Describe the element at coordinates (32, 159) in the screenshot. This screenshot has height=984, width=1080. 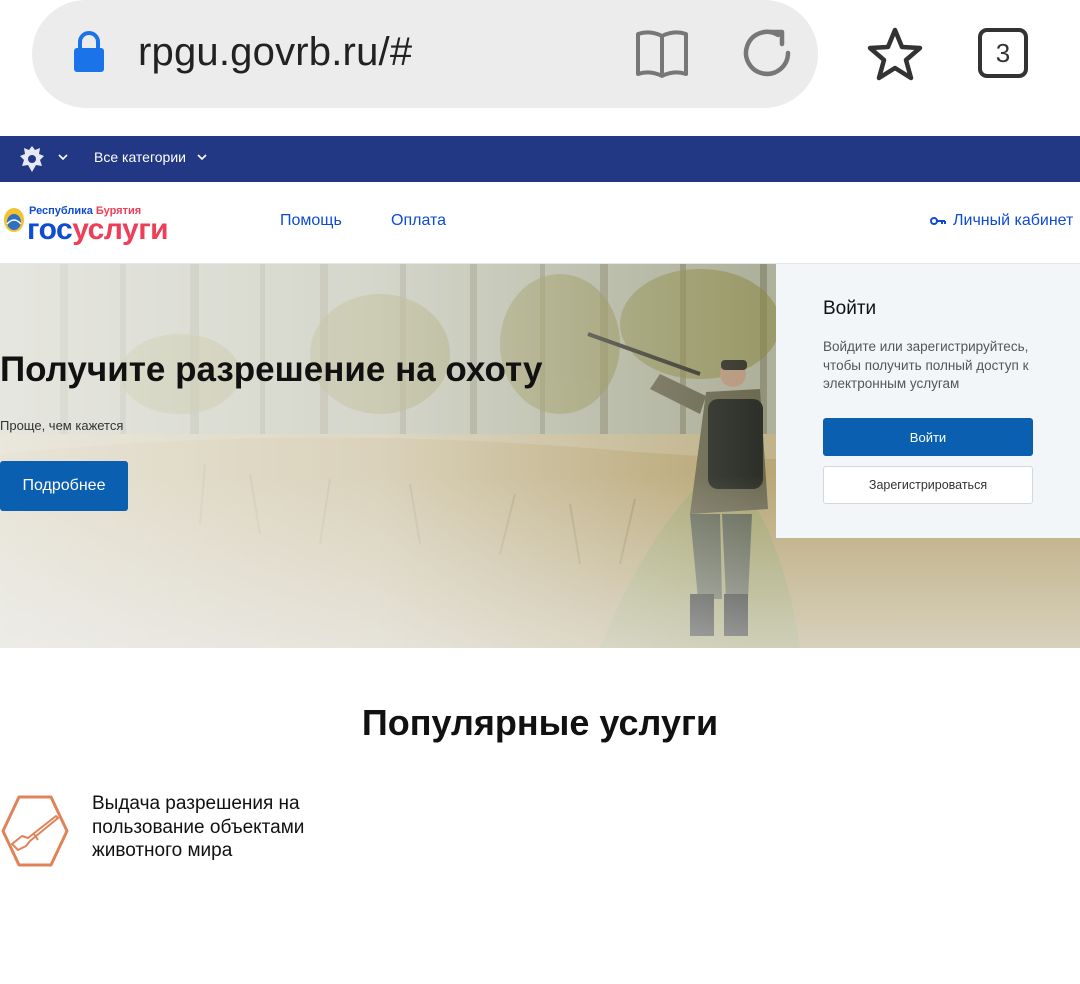
I see `emblem-icon` at that location.